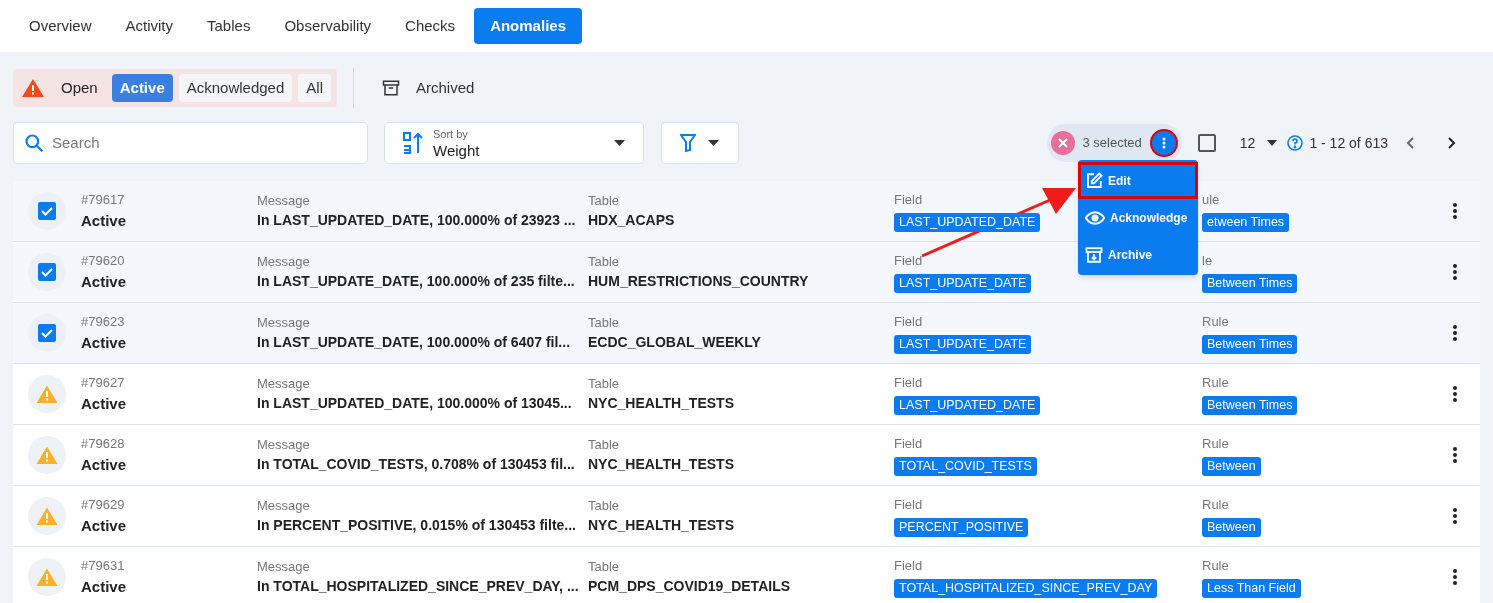  Describe the element at coordinates (1211, 200) in the screenshot. I see `column-label: ule` at that location.